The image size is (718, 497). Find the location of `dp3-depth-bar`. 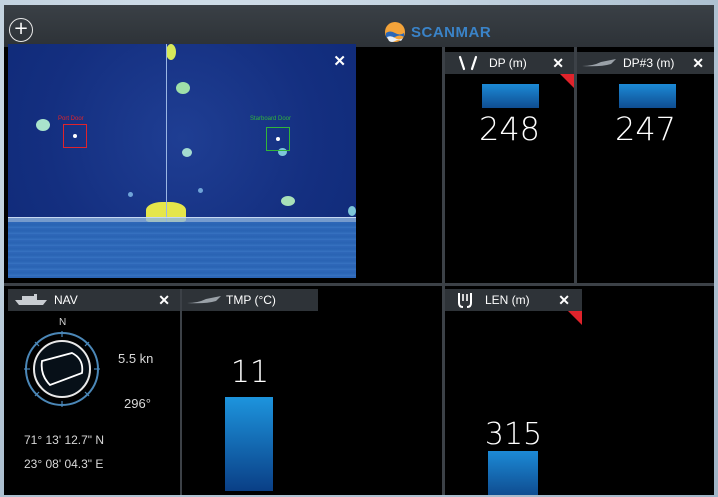

dp3-depth-bar is located at coordinates (647, 96).